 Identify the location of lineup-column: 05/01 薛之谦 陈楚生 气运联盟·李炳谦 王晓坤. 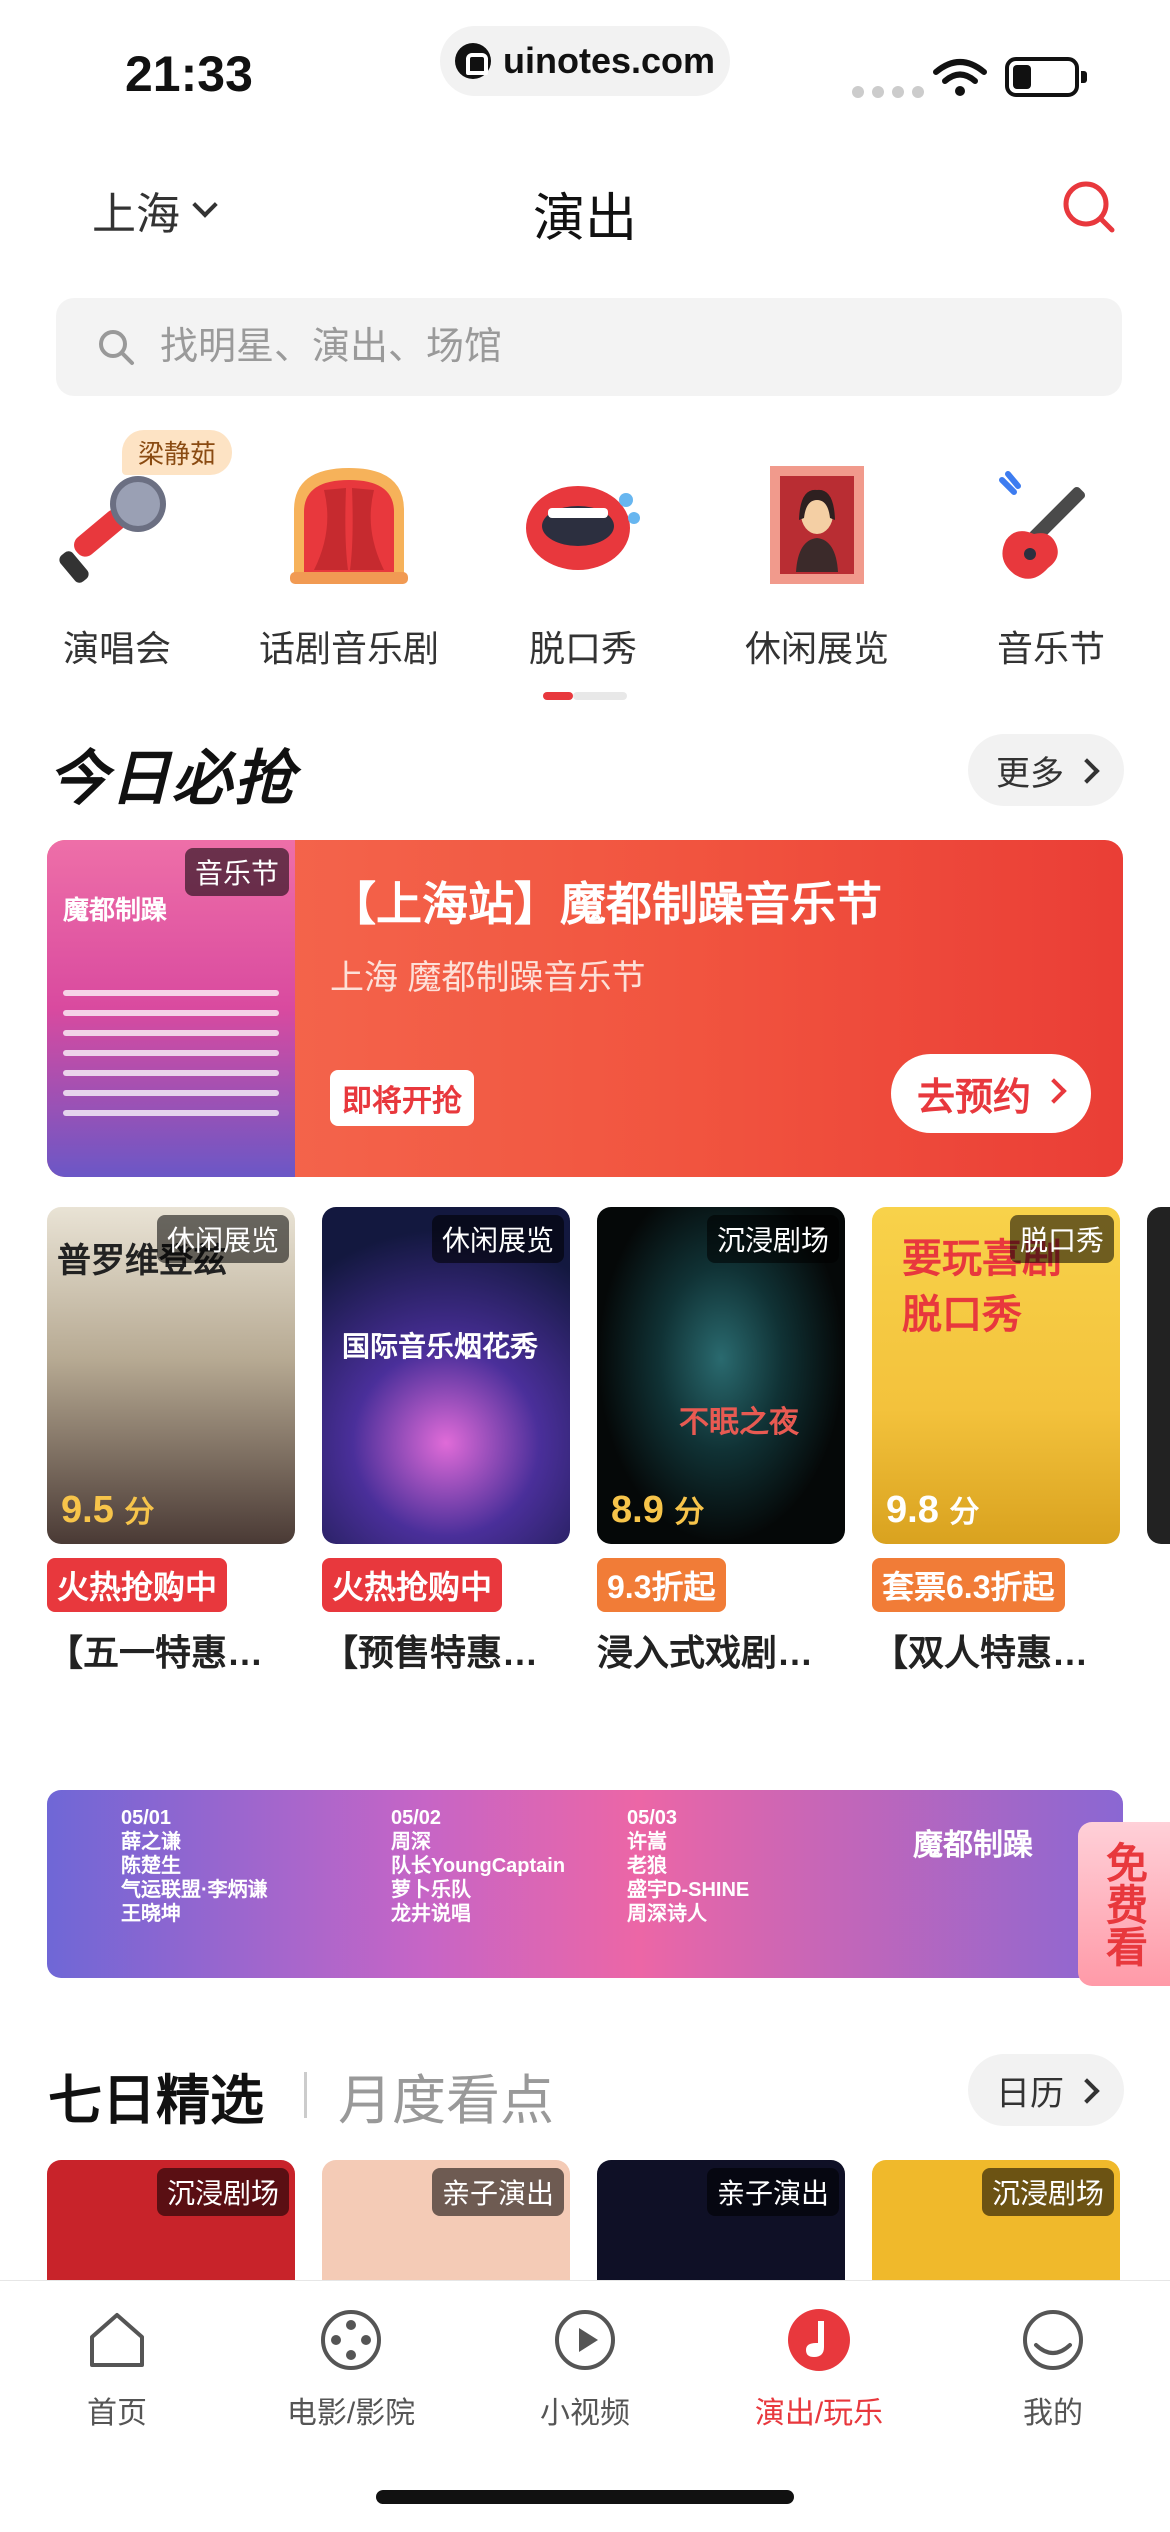
(194, 1866).